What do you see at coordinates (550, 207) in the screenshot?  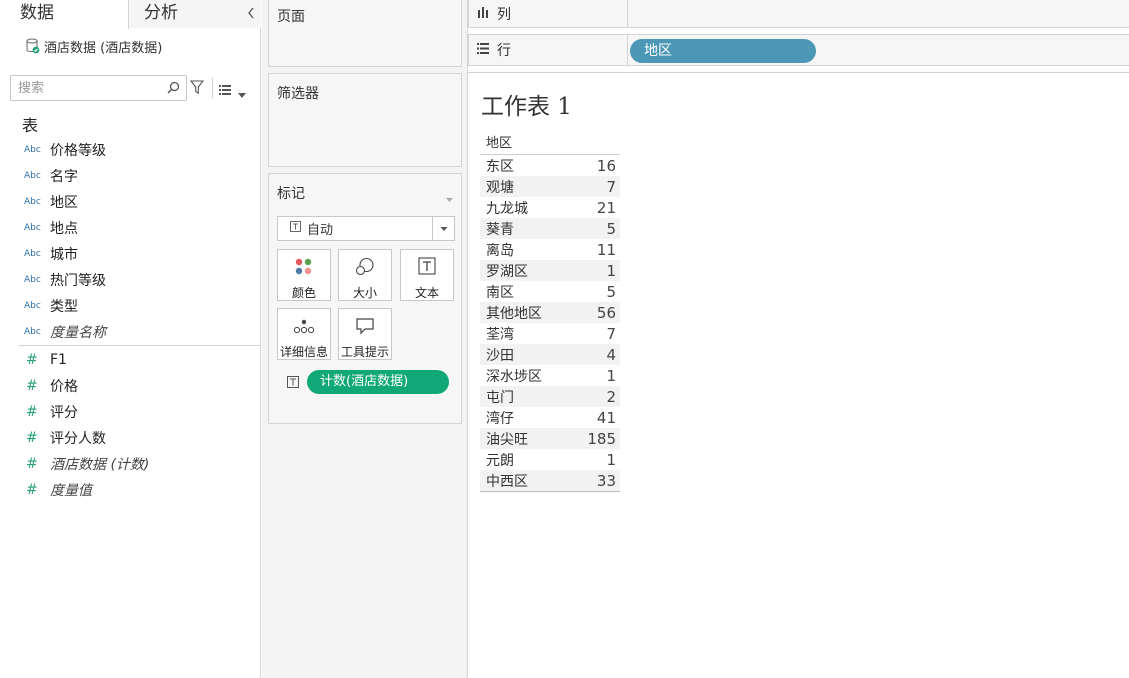 I see `table-row: 九龙城 21` at bounding box center [550, 207].